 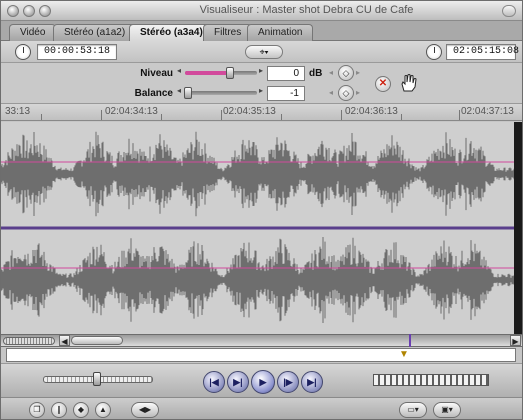 I want to click on level-unit: dB, so click(x=316, y=73).